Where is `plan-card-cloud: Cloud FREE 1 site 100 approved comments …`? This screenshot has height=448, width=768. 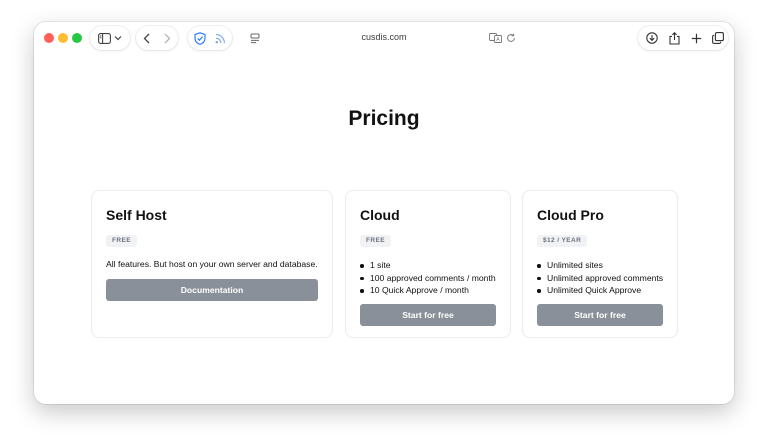 plan-card-cloud: Cloud FREE 1 site 100 approved comments … is located at coordinates (428, 264).